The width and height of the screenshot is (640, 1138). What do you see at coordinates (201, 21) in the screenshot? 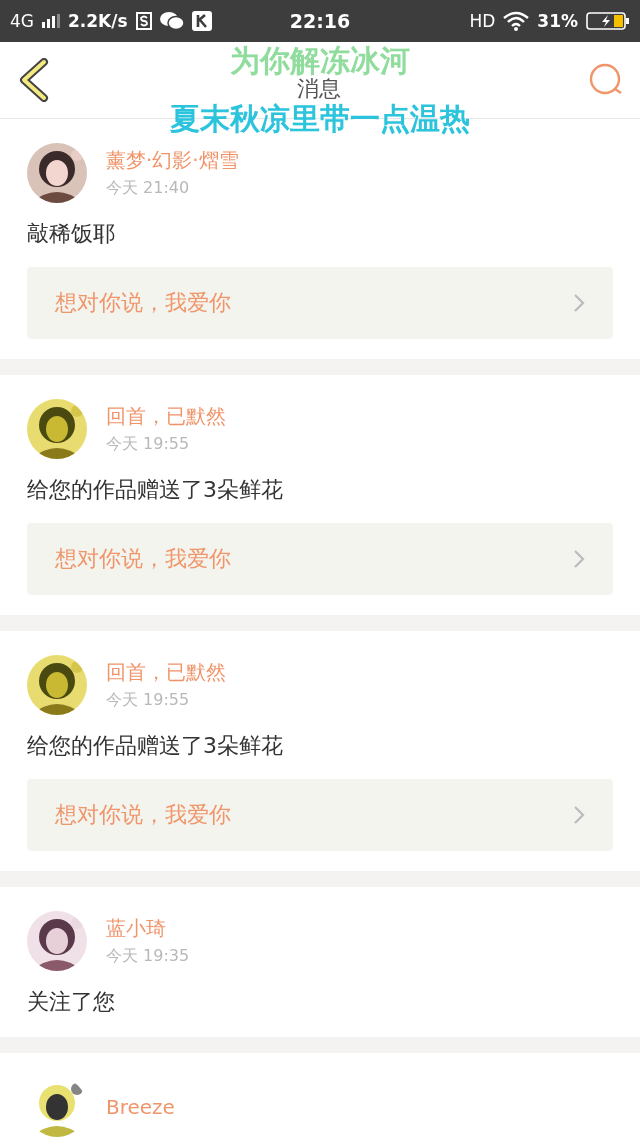
I see `k-app-icon` at bounding box center [201, 21].